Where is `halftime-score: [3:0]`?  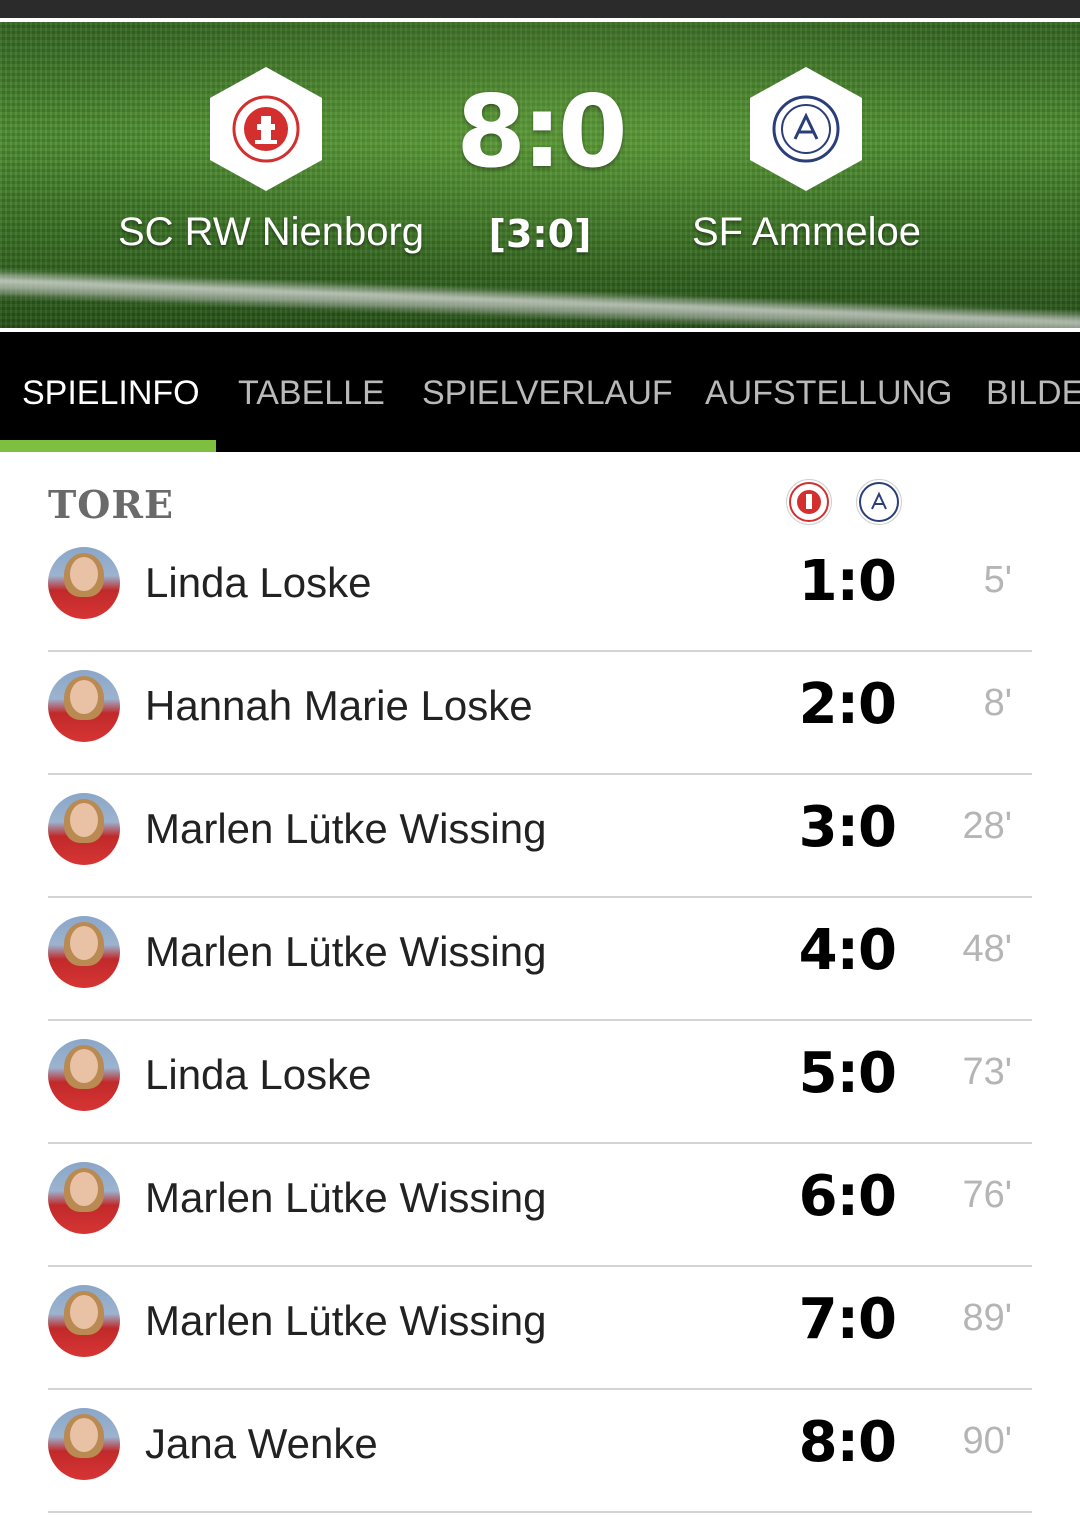 halftime-score: [3:0] is located at coordinates (540, 234).